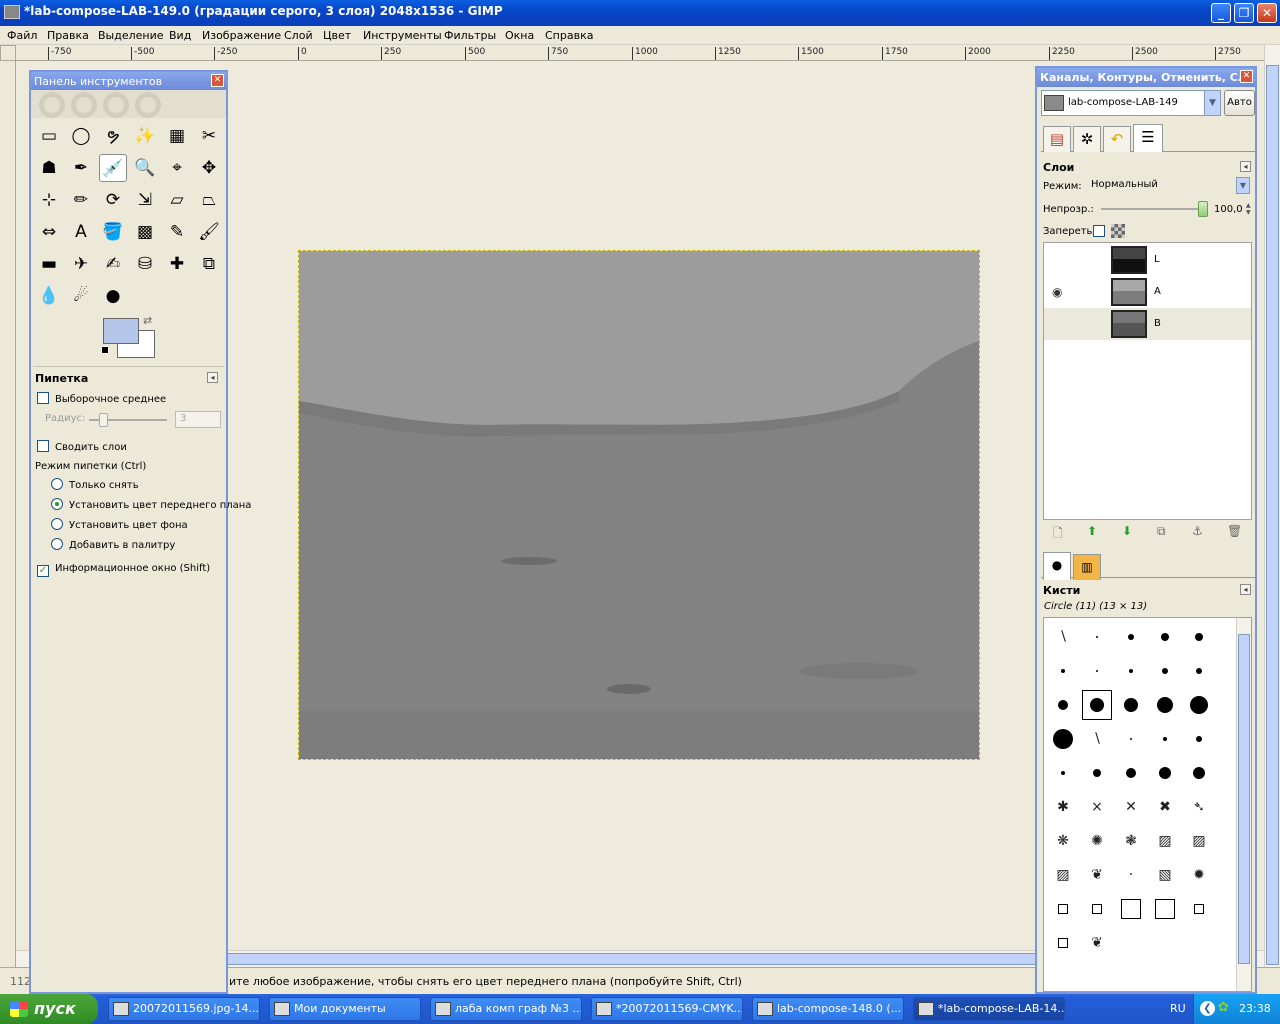 The height and width of the screenshot is (1024, 1280). I want to click on color-select-icon: ▦, so click(177, 136).